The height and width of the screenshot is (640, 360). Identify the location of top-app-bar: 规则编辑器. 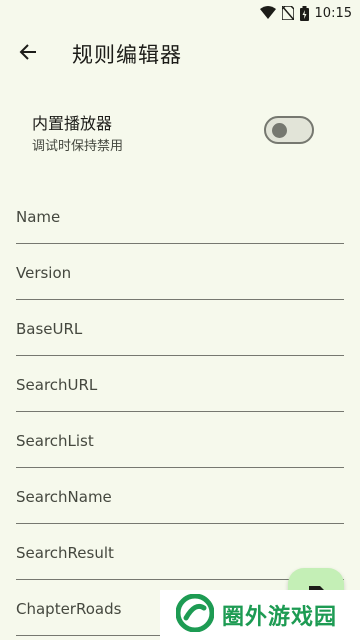
(180, 54).